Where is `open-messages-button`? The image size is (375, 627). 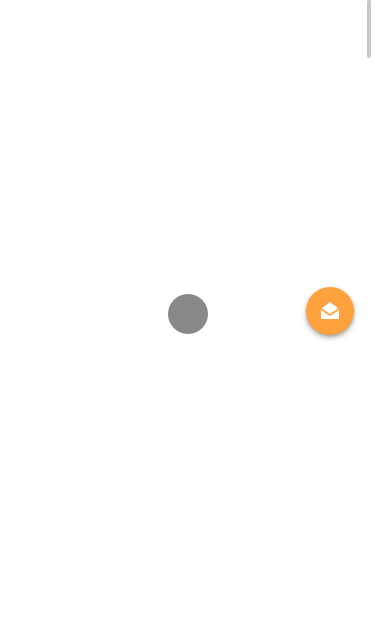
open-messages-button is located at coordinates (330, 311).